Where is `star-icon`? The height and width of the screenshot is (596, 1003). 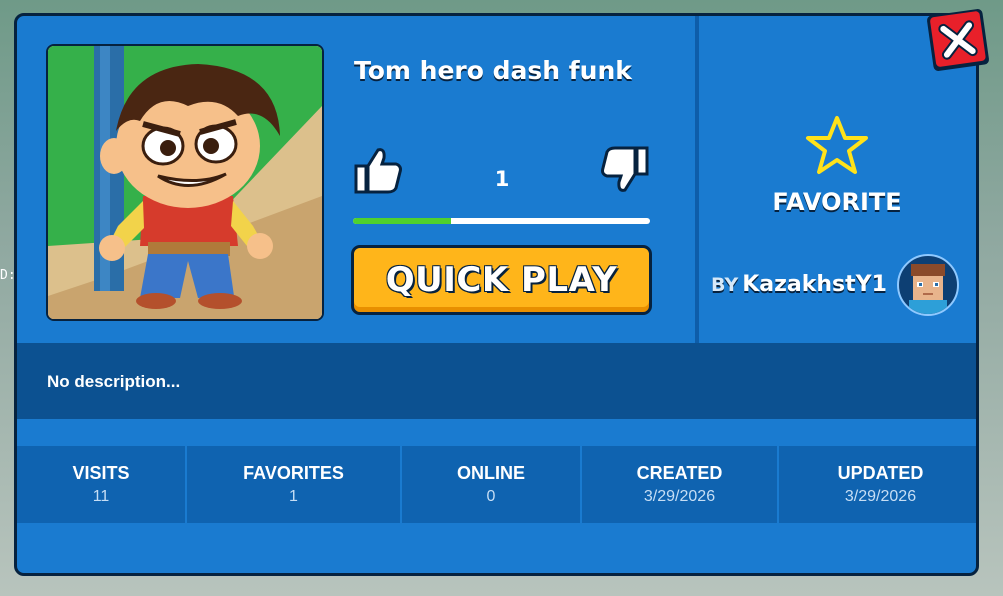
star-icon is located at coordinates (837, 146).